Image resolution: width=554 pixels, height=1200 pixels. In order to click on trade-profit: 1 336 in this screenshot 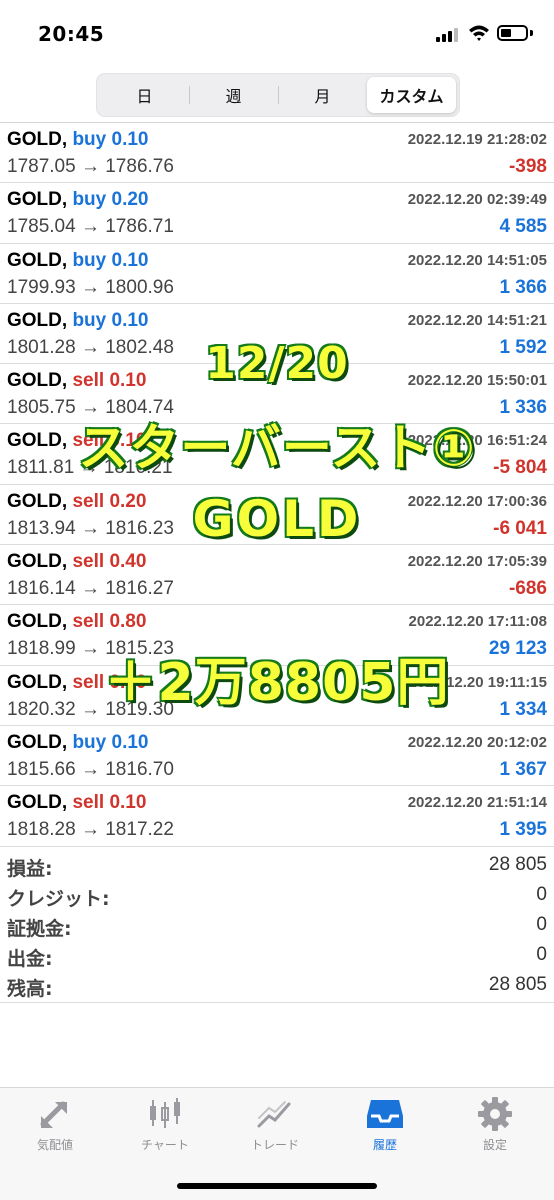, I will do `click(523, 408)`.